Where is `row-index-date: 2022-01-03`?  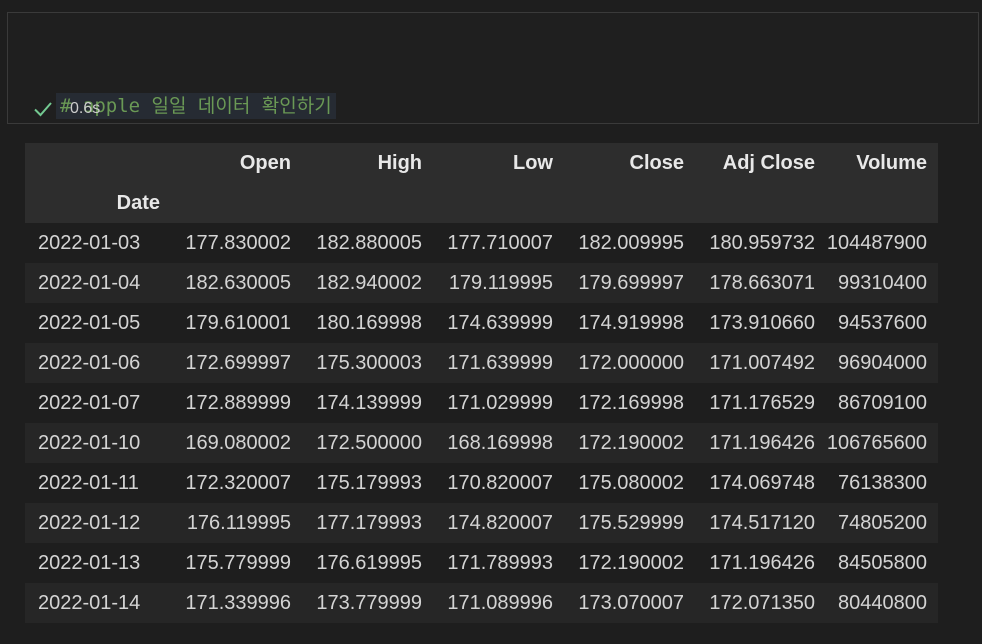
row-index-date: 2022-01-03 is located at coordinates (98, 243).